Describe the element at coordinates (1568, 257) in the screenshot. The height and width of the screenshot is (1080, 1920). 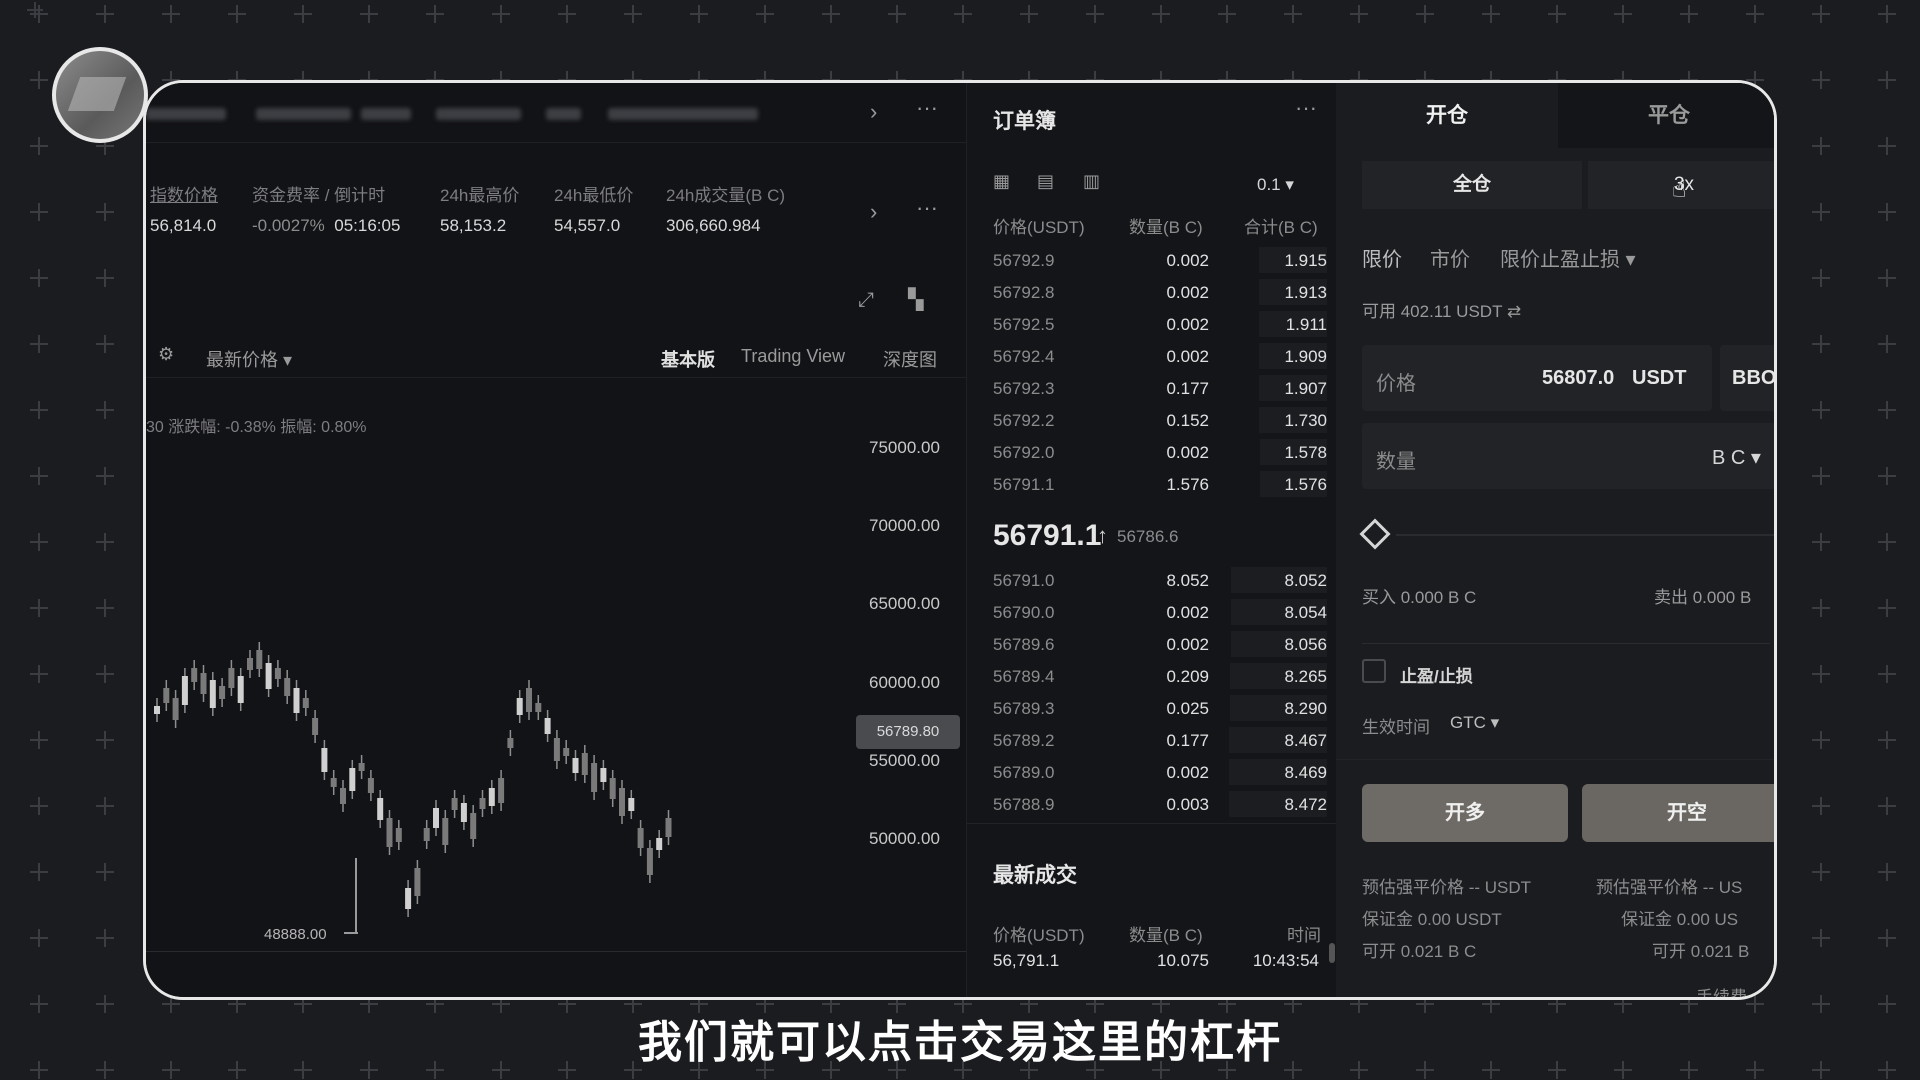
I see `order-type-stop-limit: 限价止盈止损 ▾` at that location.